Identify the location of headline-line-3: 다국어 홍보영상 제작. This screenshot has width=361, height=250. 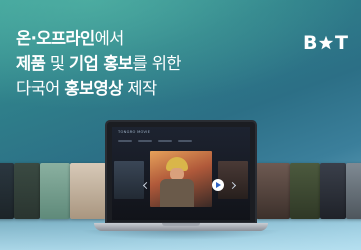
(98, 88).